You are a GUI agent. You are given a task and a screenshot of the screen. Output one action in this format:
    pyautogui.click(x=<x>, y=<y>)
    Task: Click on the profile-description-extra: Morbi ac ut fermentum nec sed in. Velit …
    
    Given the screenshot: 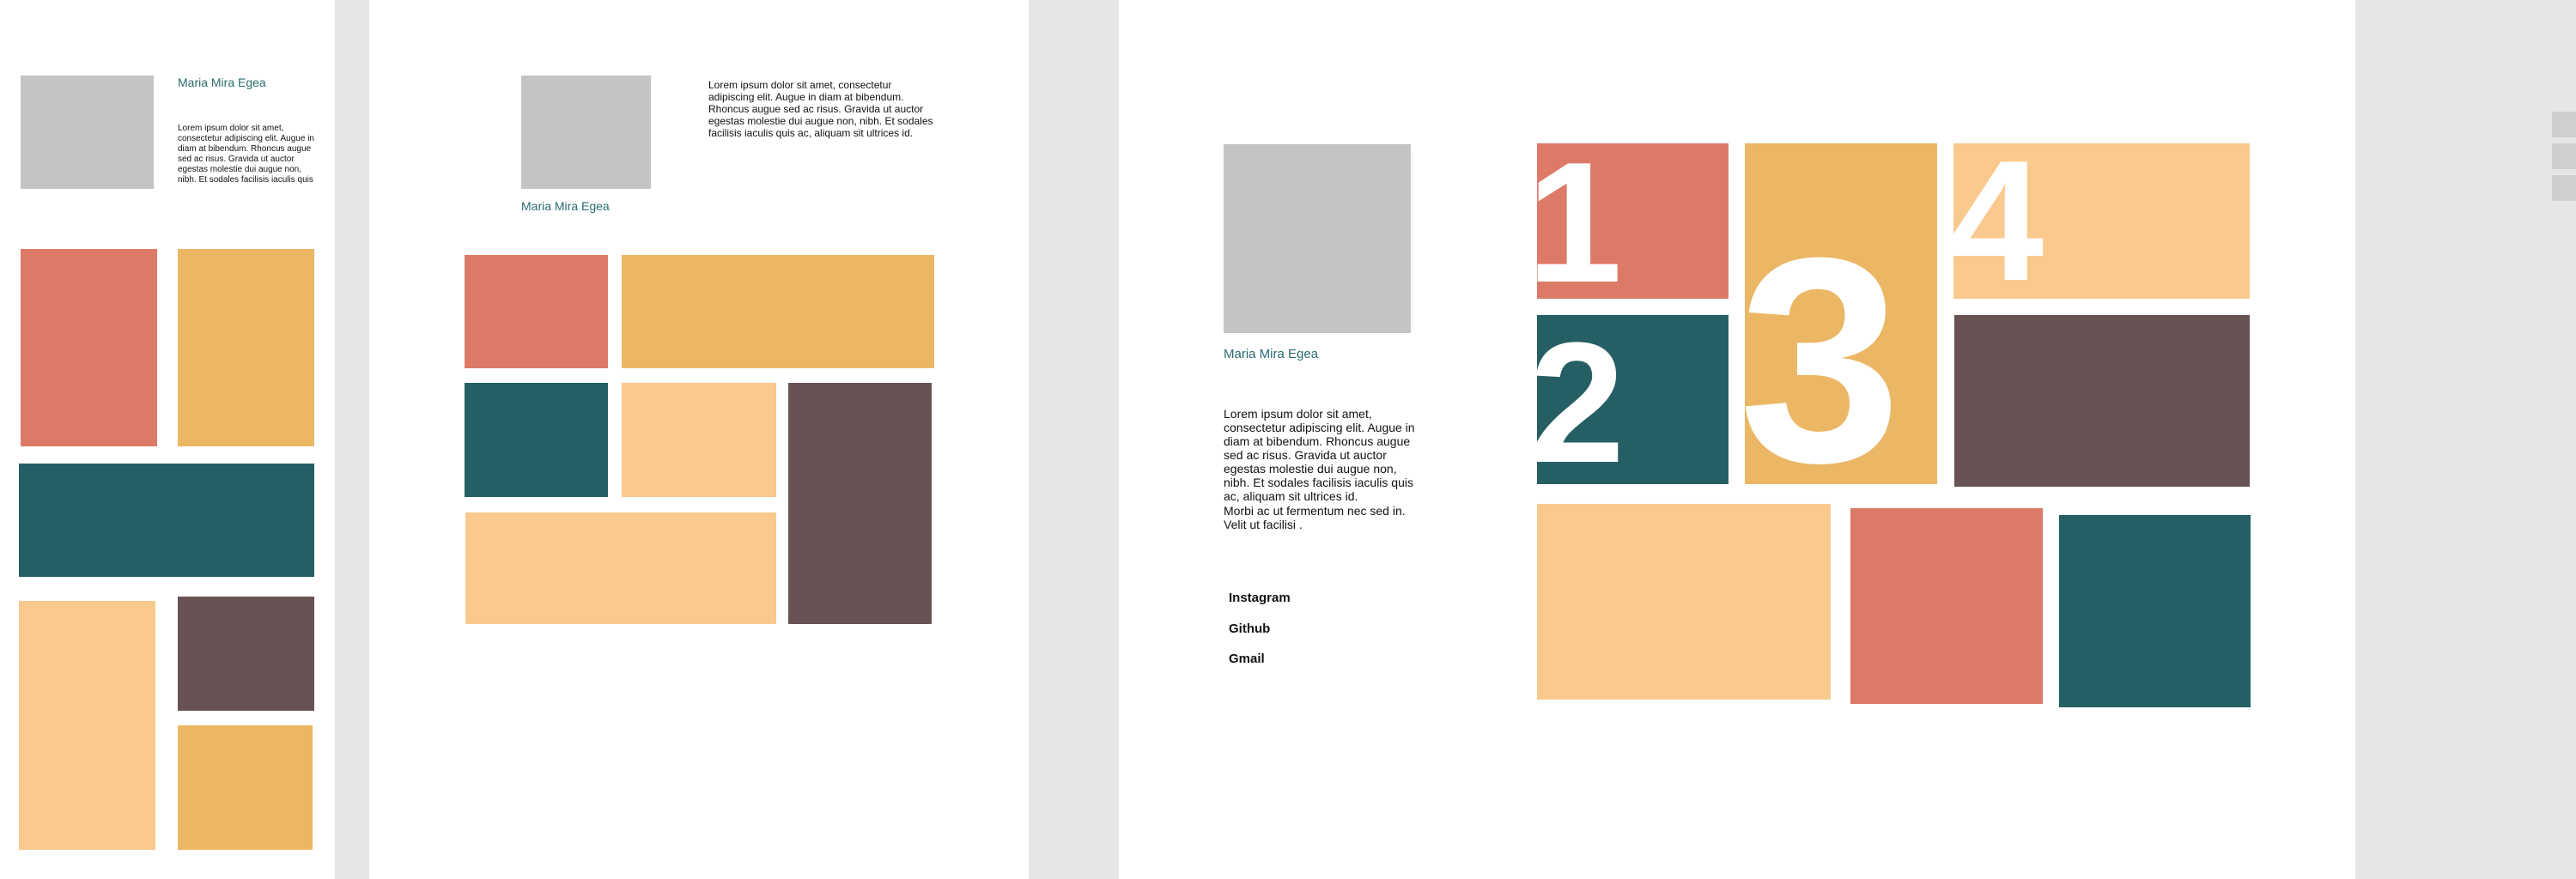 What is the action you would take?
    pyautogui.click(x=1315, y=517)
    